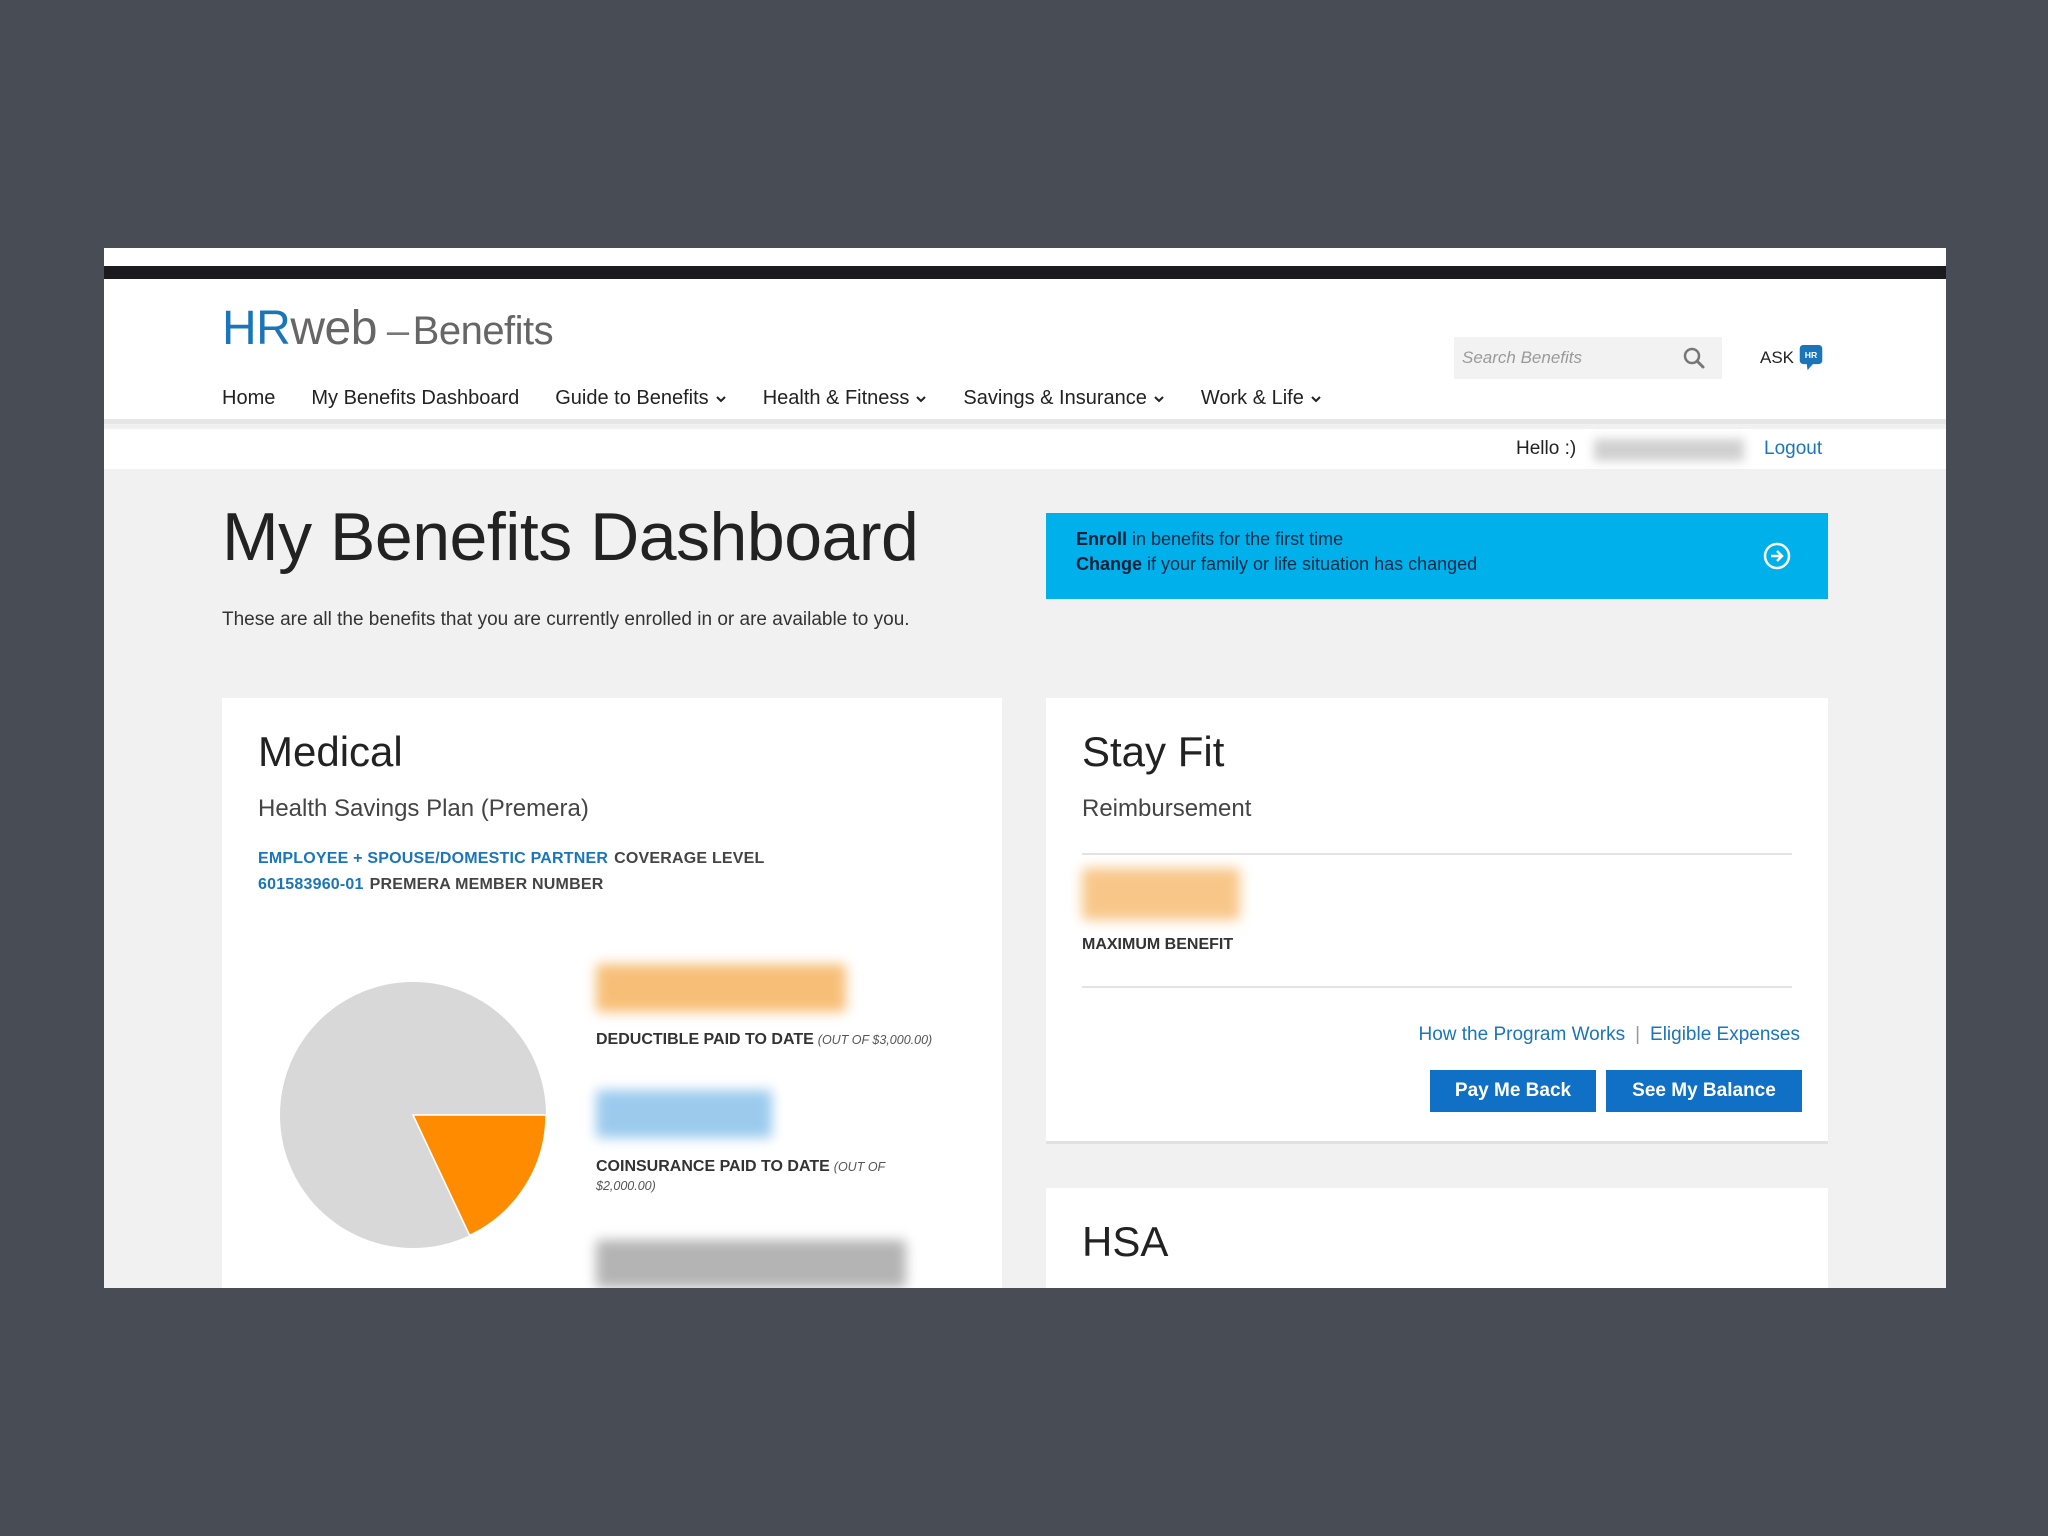 The image size is (2048, 1536). Describe the element at coordinates (1513, 1091) in the screenshot. I see `pay-me-back-button: Pay Me Back` at that location.